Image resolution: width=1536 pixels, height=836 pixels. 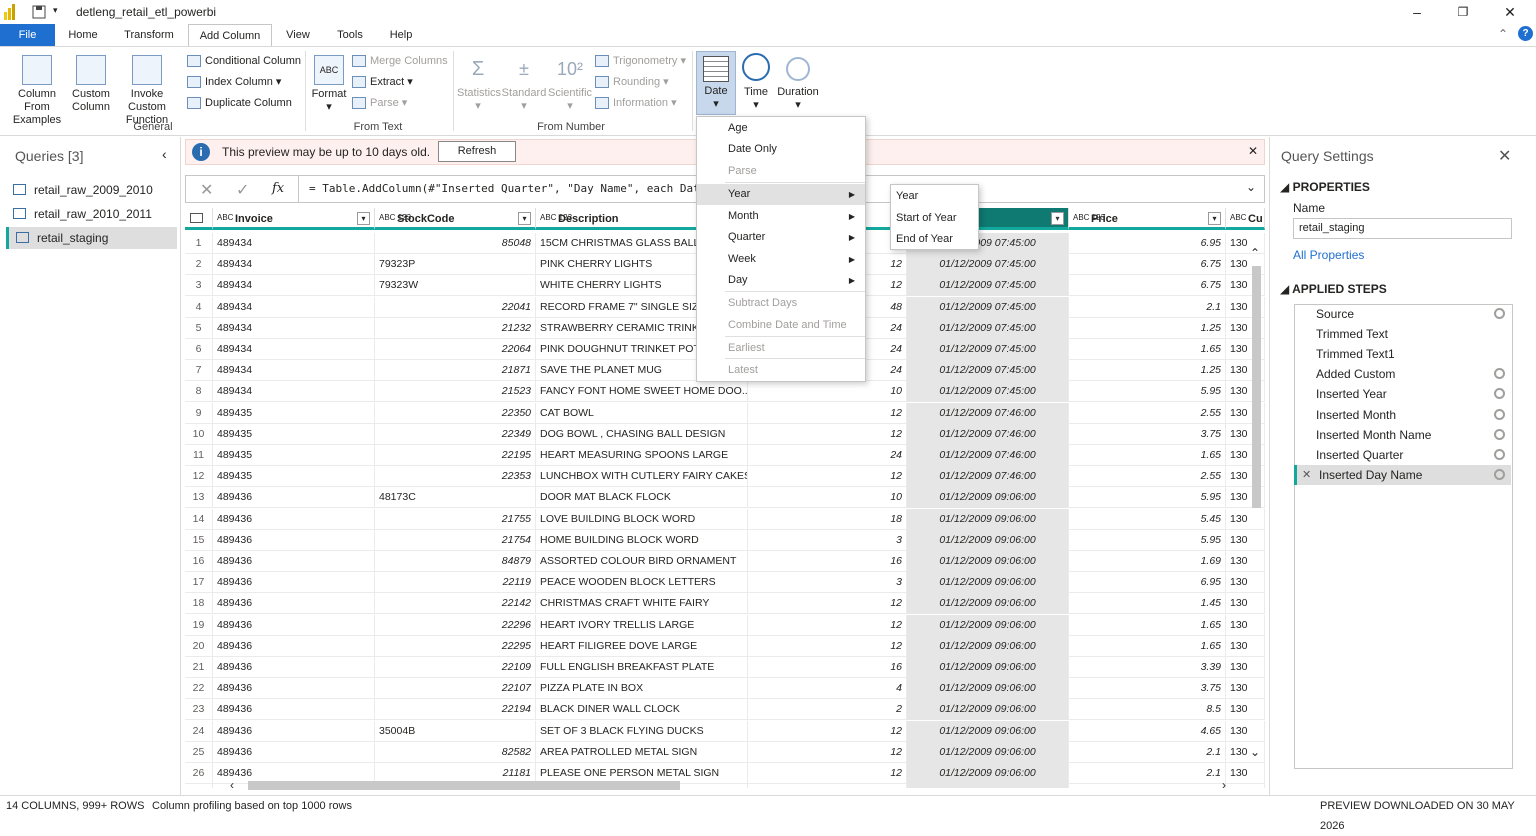 I want to click on date-menu-item-date-only: Date Only, so click(x=781, y=149).